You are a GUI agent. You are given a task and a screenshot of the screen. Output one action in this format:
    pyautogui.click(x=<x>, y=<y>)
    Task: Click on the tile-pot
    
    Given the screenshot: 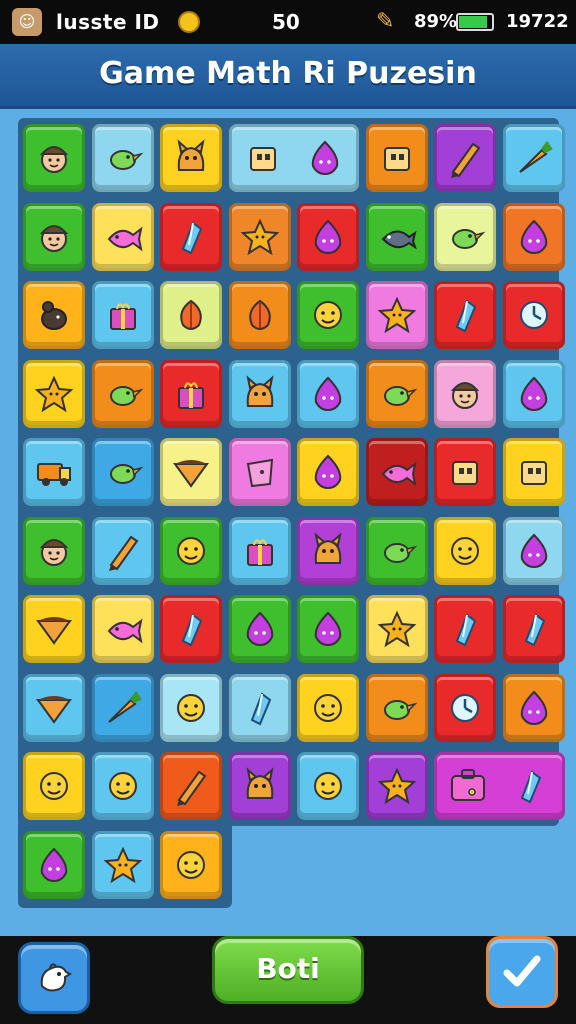 What is the action you would take?
    pyautogui.click(x=259, y=472)
    